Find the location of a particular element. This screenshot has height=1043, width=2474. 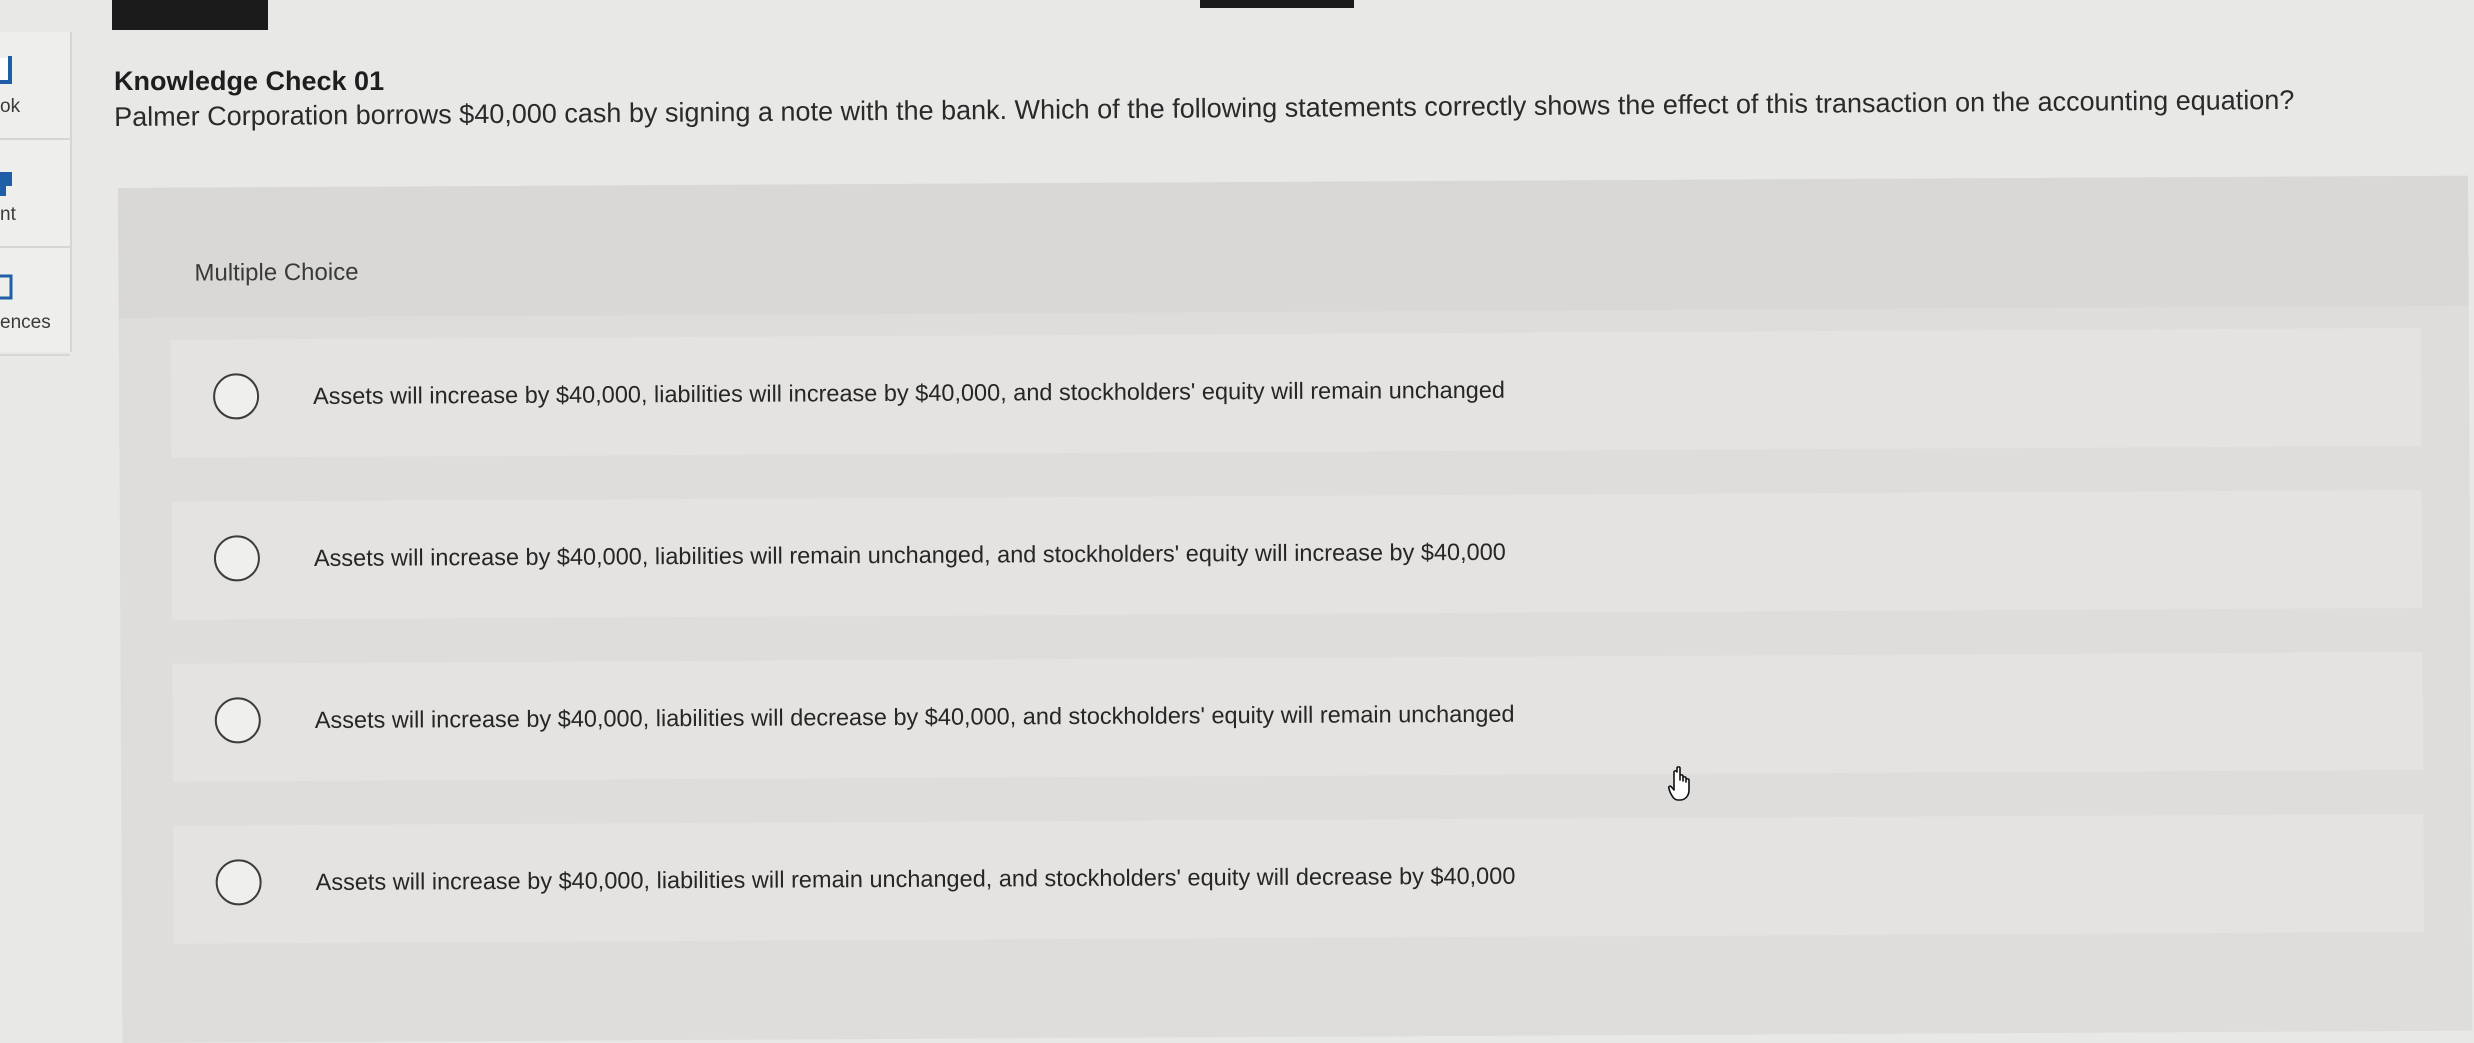

top-bar-dark-left is located at coordinates (190, 15).